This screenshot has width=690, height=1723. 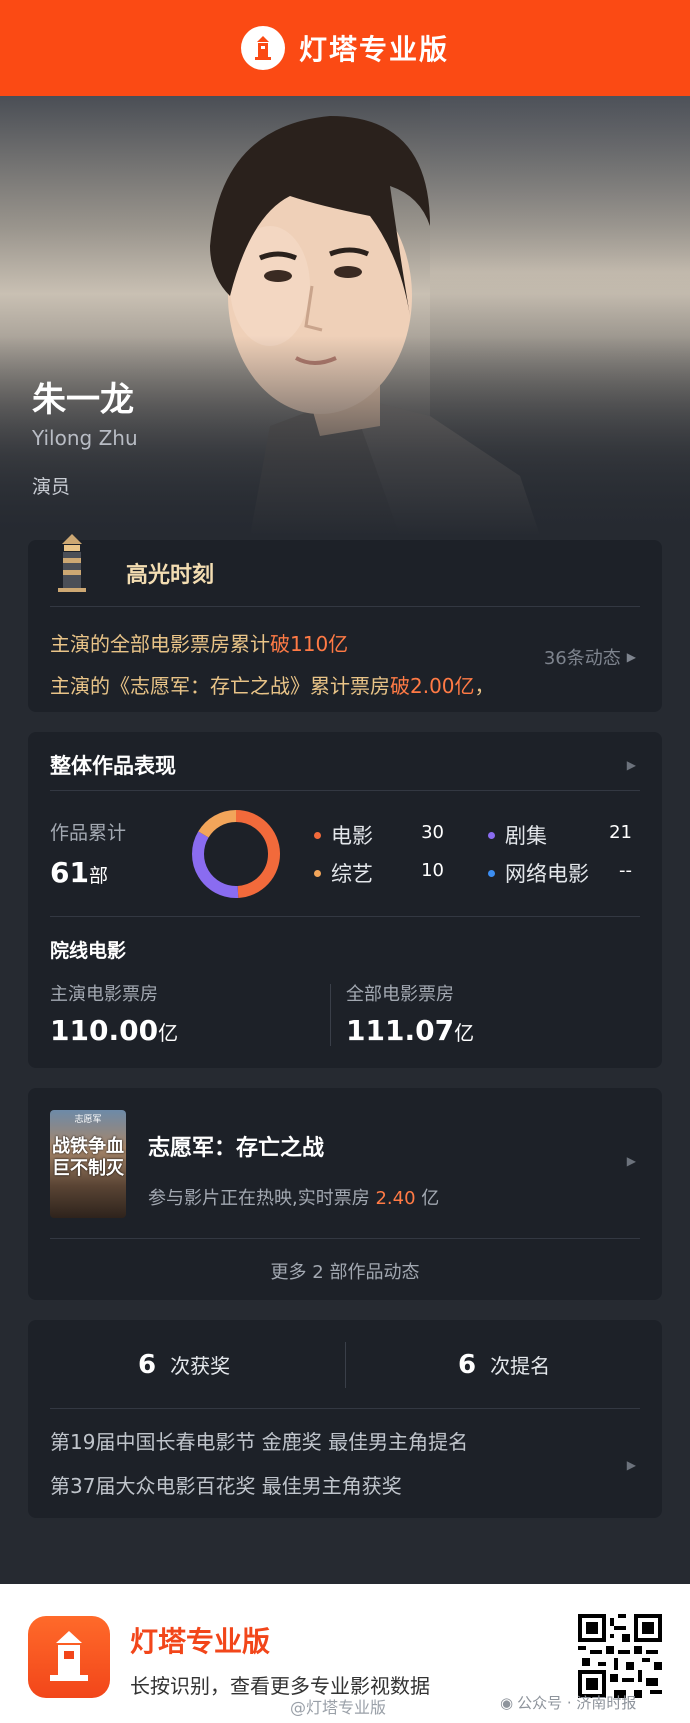 What do you see at coordinates (338, 1707) in the screenshot?
I see `weibo-watermark: @灯塔专业版` at bounding box center [338, 1707].